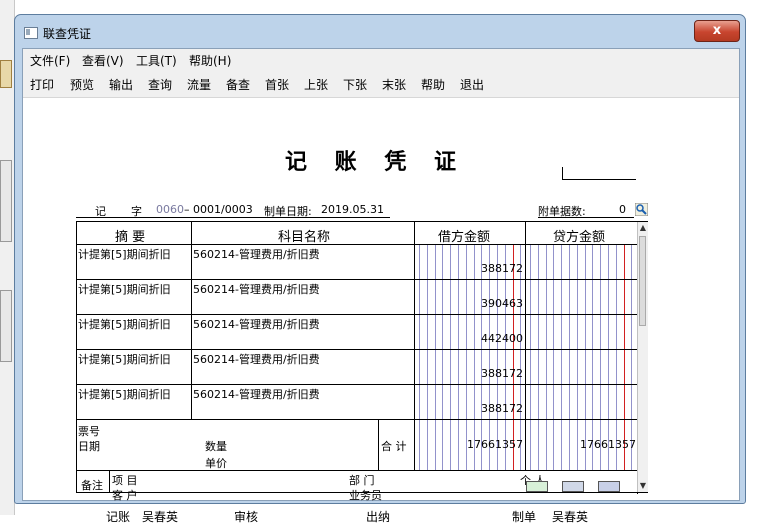  Describe the element at coordinates (277, 84) in the screenshot. I see `first-button: 首张` at that location.